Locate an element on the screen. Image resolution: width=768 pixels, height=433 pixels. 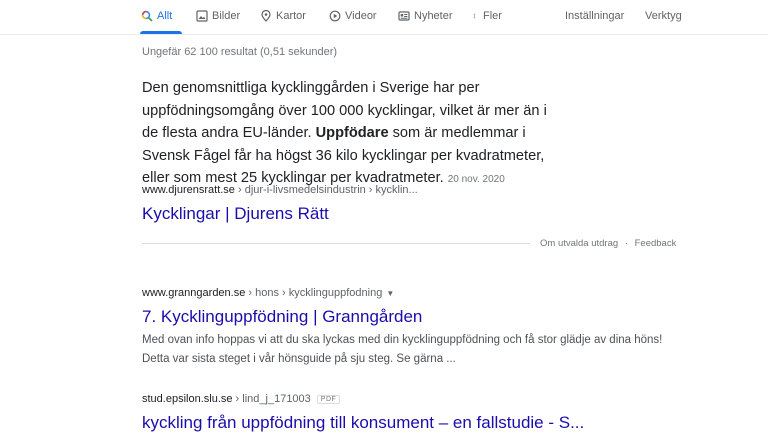
featured-footer: Om utvalda utdrag · Feedback is located at coordinates (608, 243).